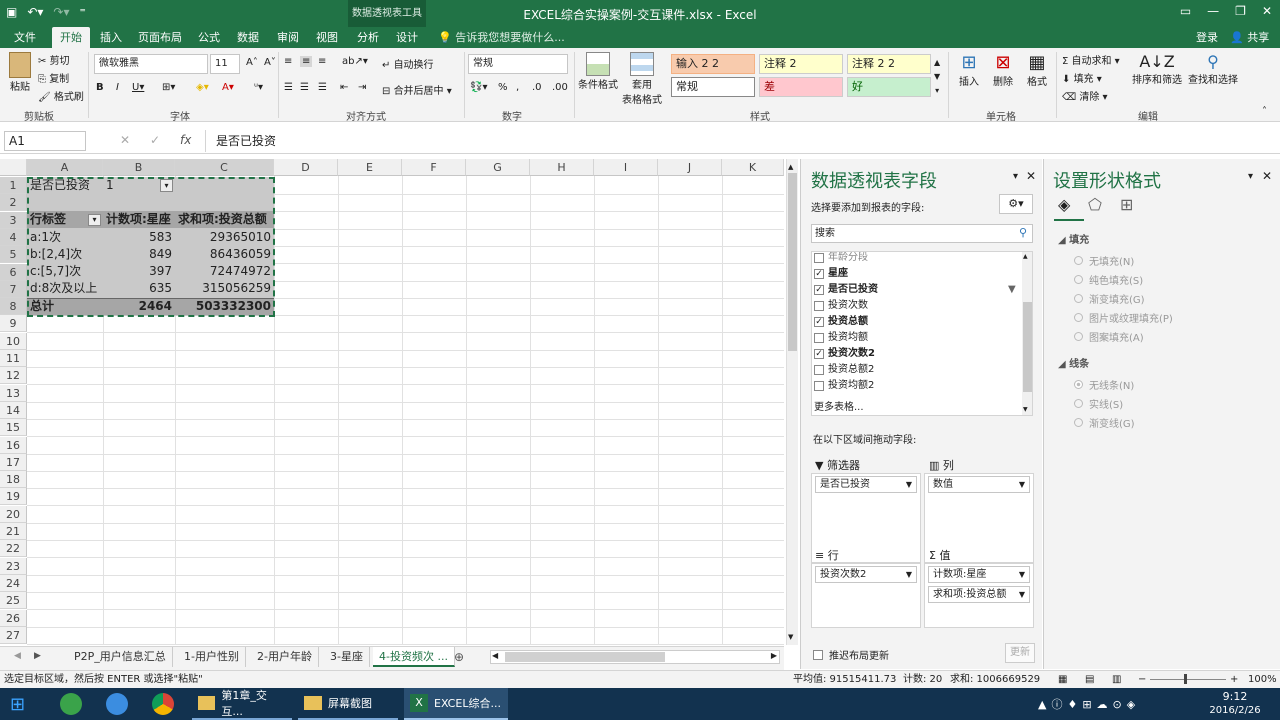 This screenshot has width=1280, height=720. Describe the element at coordinates (979, 594) in the screenshot. I see `values-field-pill: 求和项:投资总额 ▼` at that location.